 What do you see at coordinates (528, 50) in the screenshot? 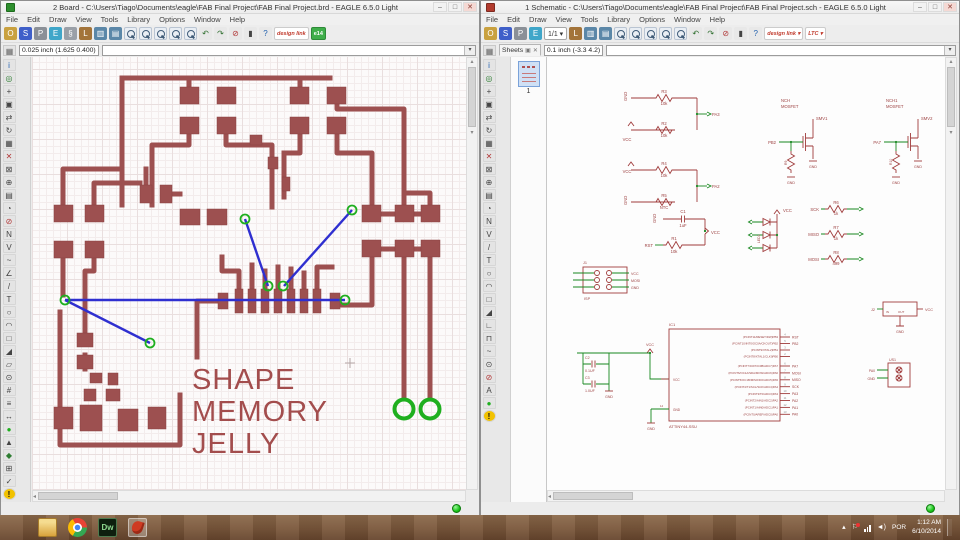
I see `pin-icon: ▣` at bounding box center [528, 50].